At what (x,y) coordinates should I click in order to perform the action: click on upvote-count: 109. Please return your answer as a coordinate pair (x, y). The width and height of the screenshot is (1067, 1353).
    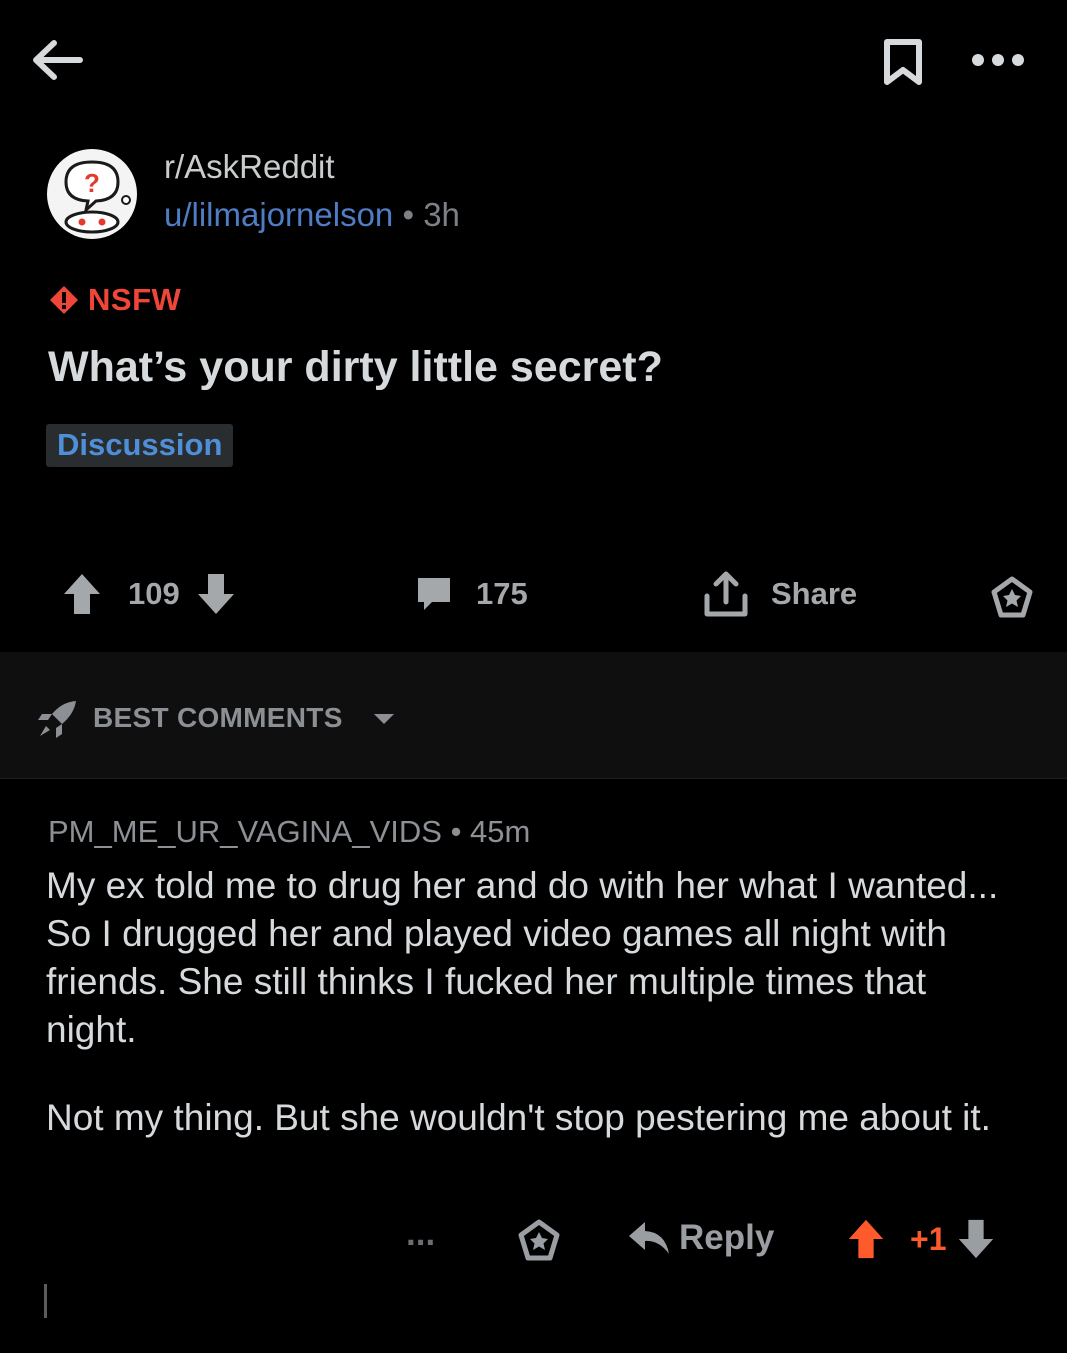
    Looking at the image, I should click on (154, 593).